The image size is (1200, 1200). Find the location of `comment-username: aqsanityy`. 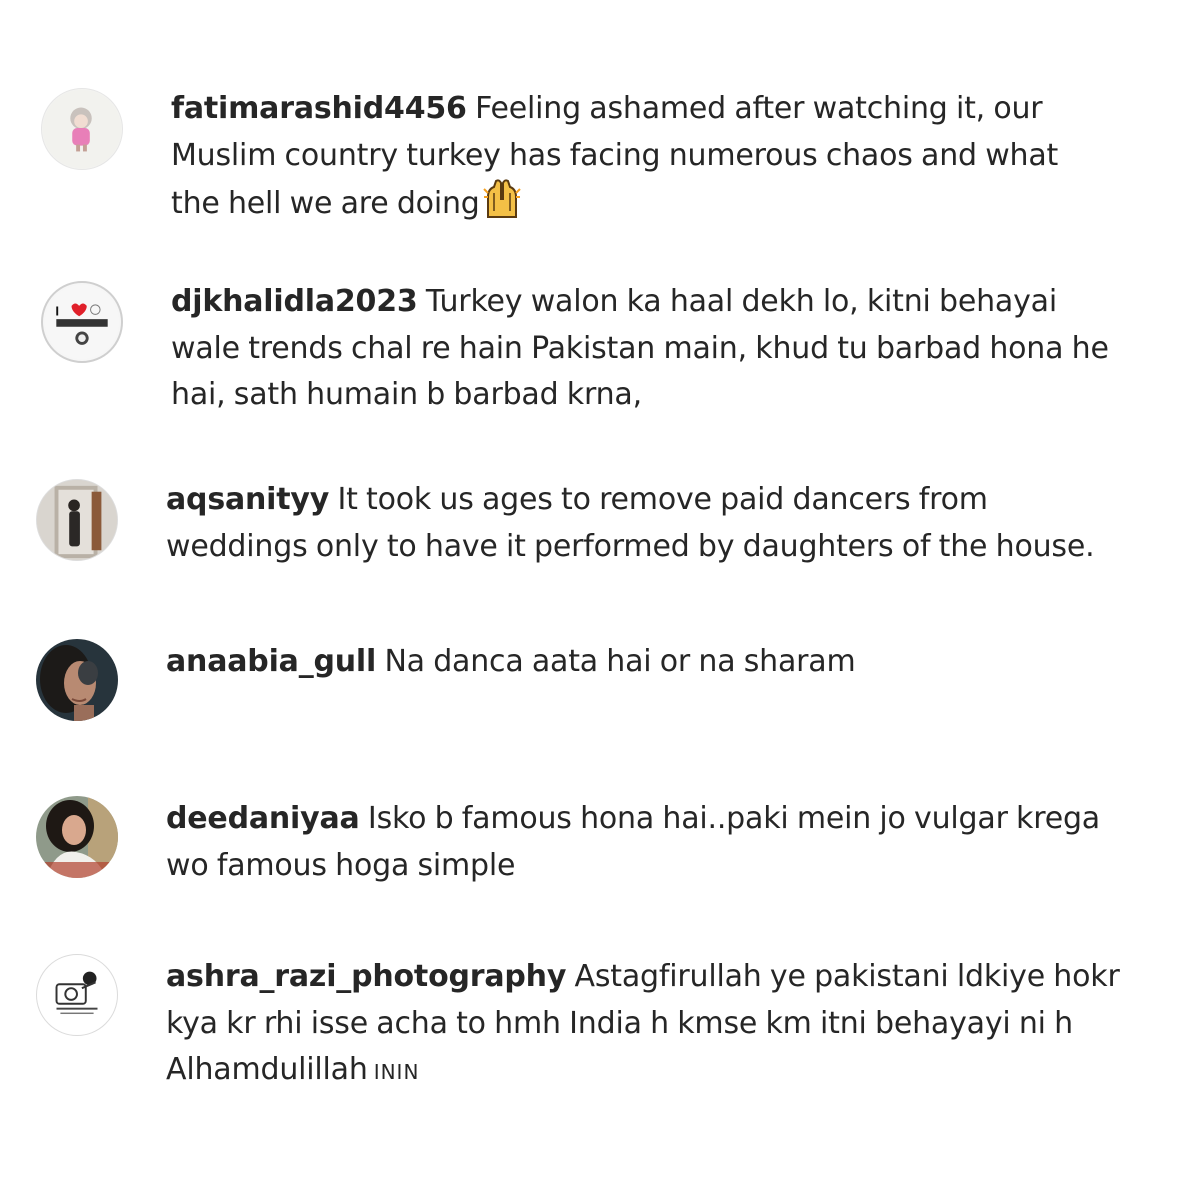

comment-username: aqsanityy is located at coordinates (247, 499).